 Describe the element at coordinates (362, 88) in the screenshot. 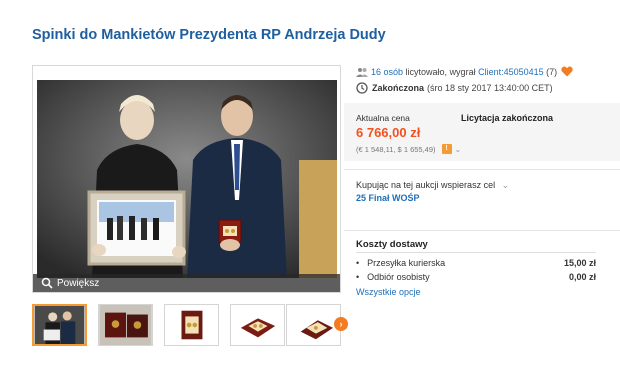

I see `clock-icon` at that location.